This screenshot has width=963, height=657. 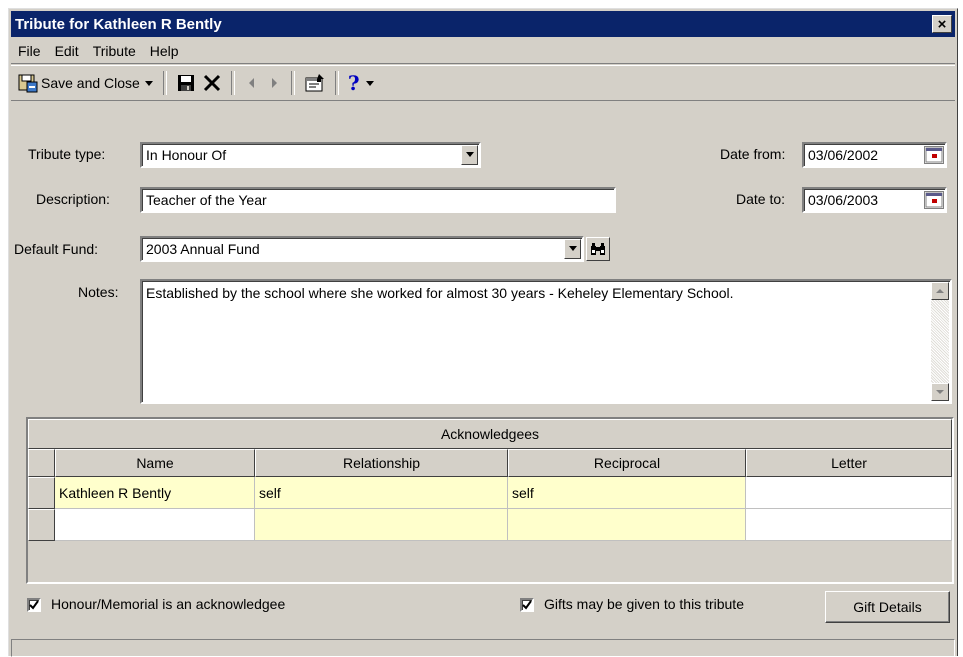 What do you see at coordinates (310, 155) in the screenshot?
I see `tribute-type-select: In Honour Of` at bounding box center [310, 155].